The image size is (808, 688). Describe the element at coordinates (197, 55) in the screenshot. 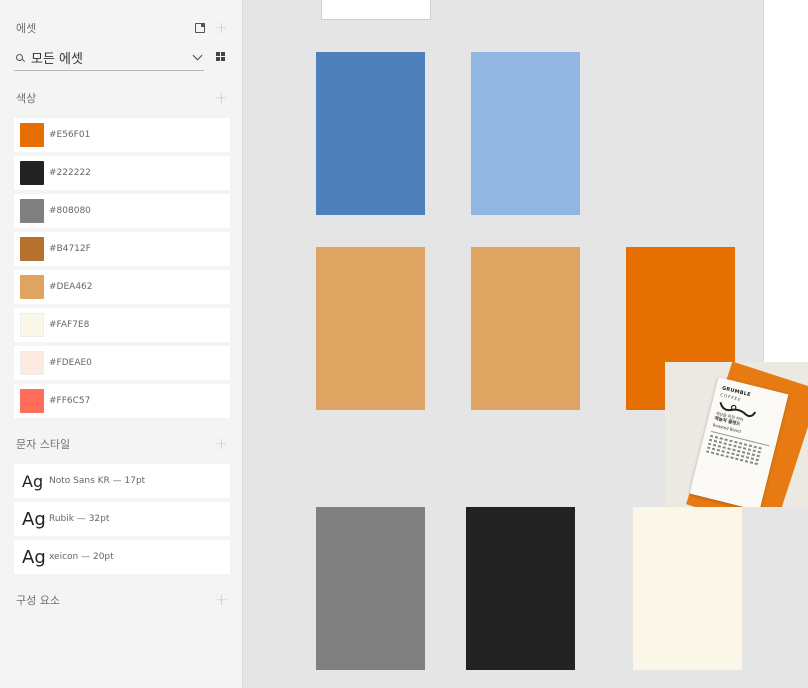

I see `chevron-down-icon` at that location.